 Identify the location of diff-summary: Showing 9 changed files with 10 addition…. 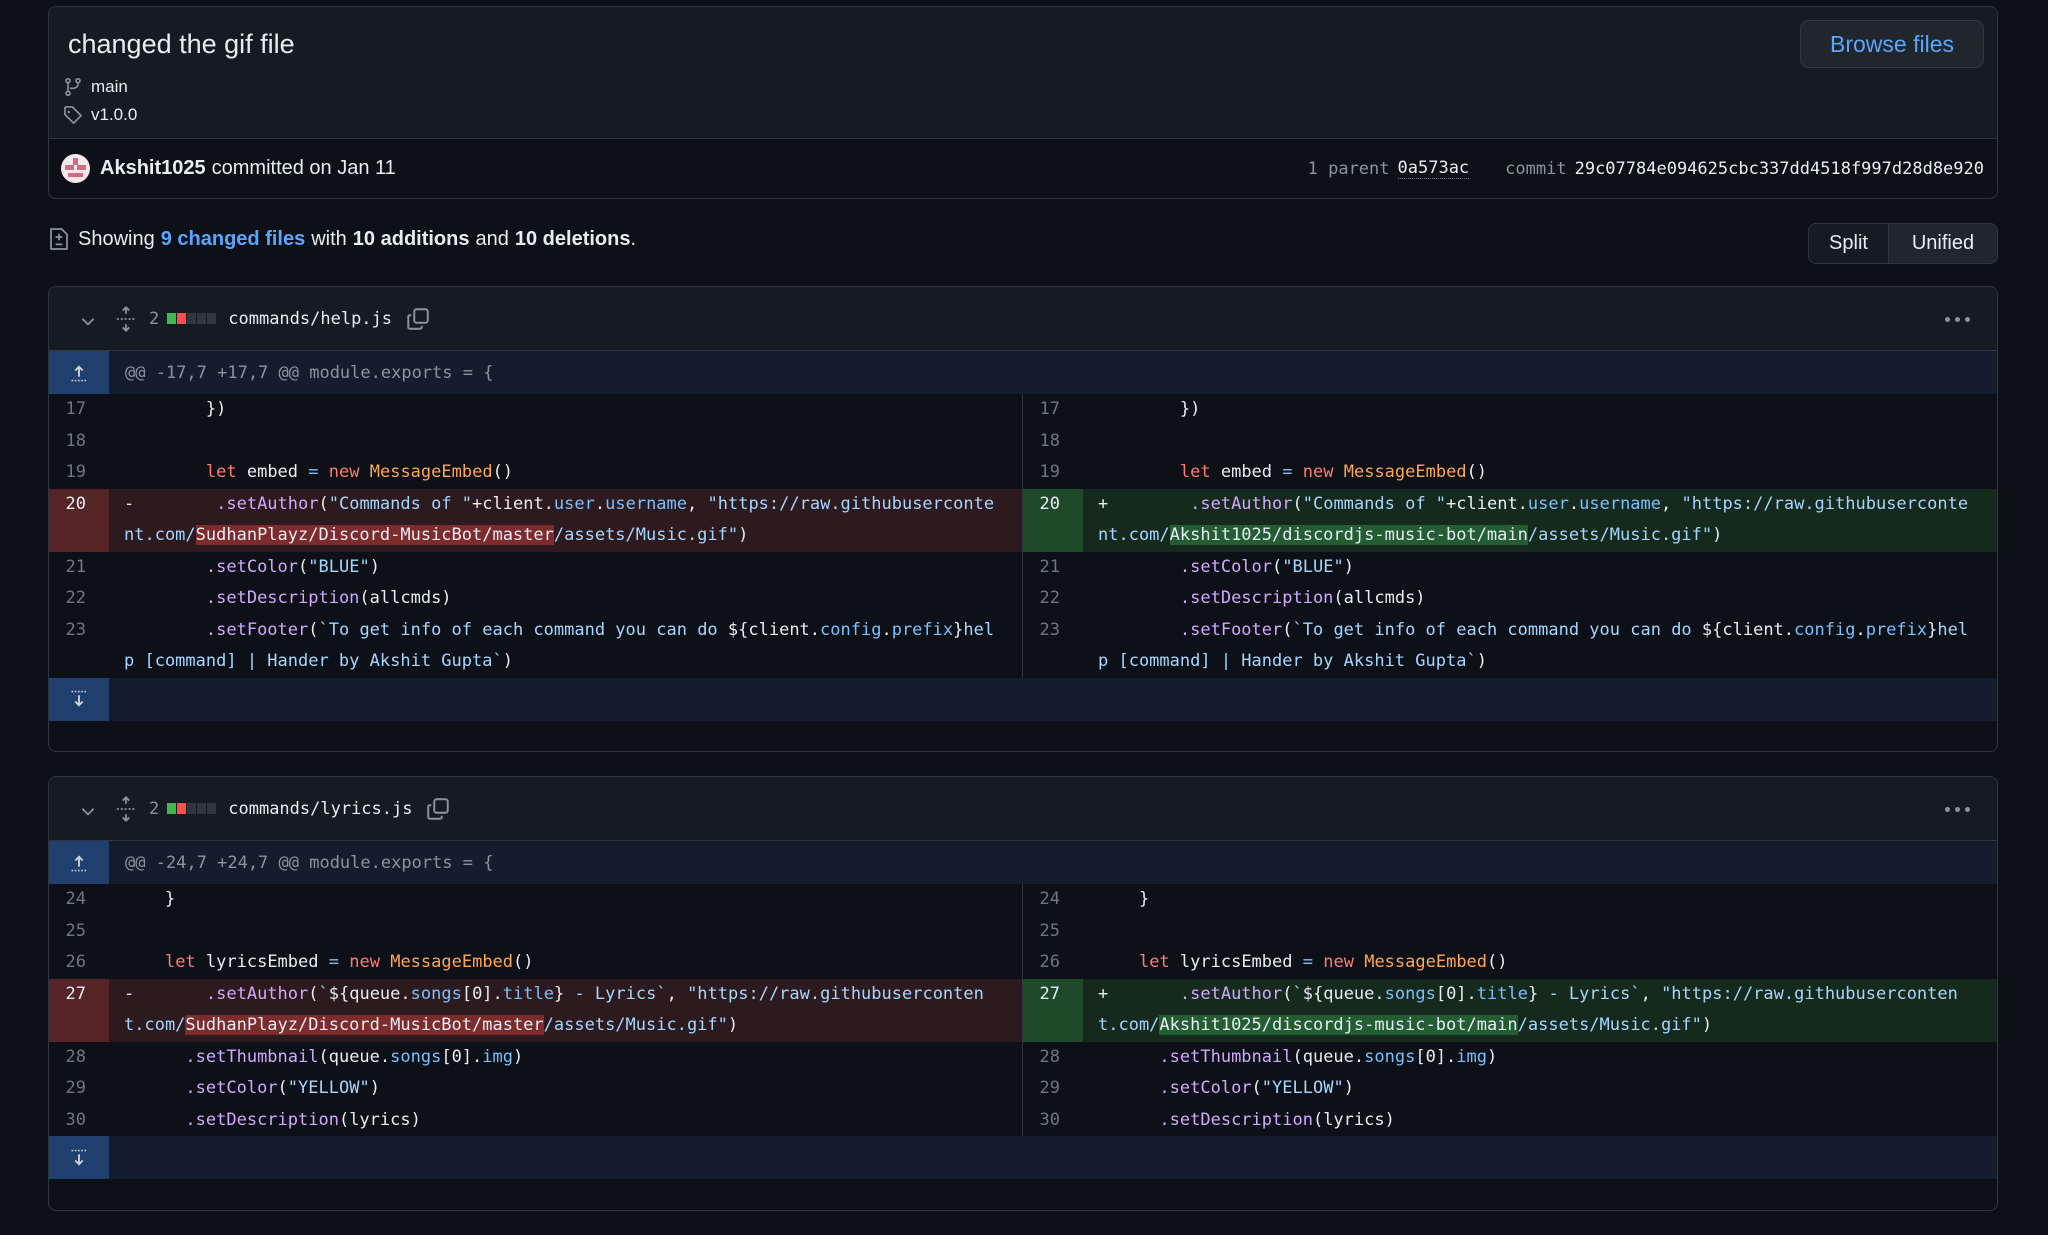
(342, 239).